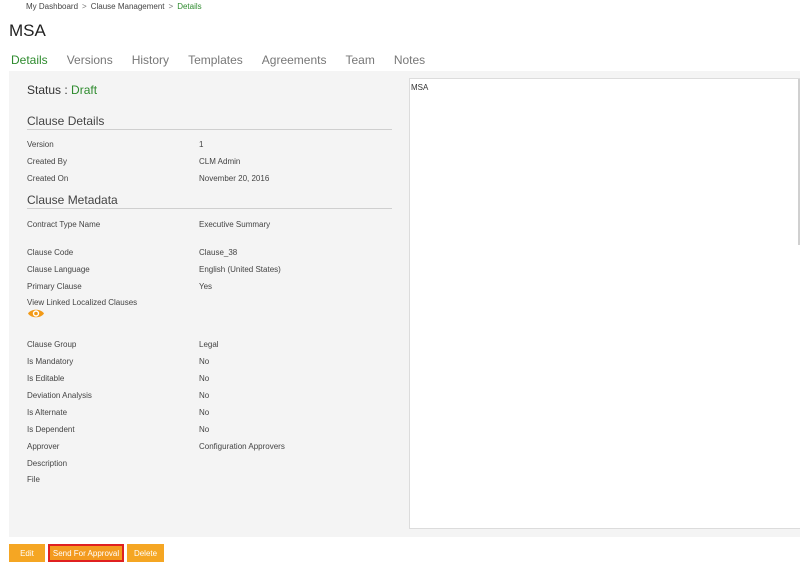 The image size is (800, 575). I want to click on edit-button: Edit, so click(27, 553).